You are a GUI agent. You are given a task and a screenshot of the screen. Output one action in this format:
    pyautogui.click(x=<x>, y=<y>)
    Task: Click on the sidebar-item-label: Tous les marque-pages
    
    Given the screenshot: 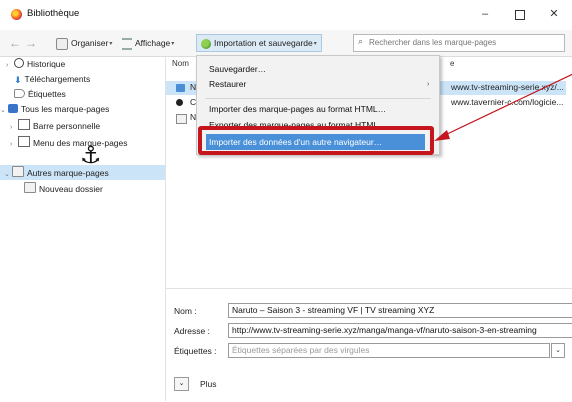 What is the action you would take?
    pyautogui.click(x=65, y=109)
    